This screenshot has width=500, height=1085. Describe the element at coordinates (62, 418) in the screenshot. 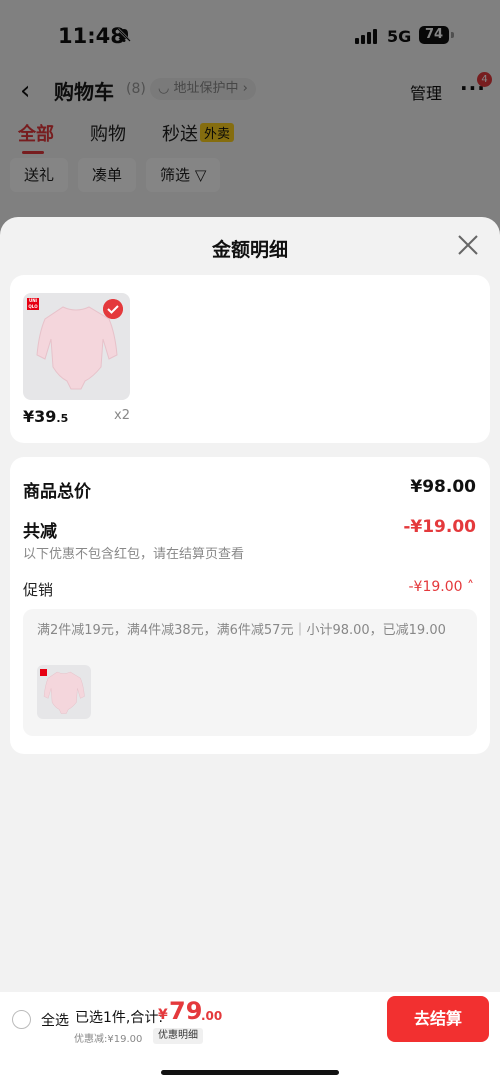

I see `price-decimal: .5` at that location.